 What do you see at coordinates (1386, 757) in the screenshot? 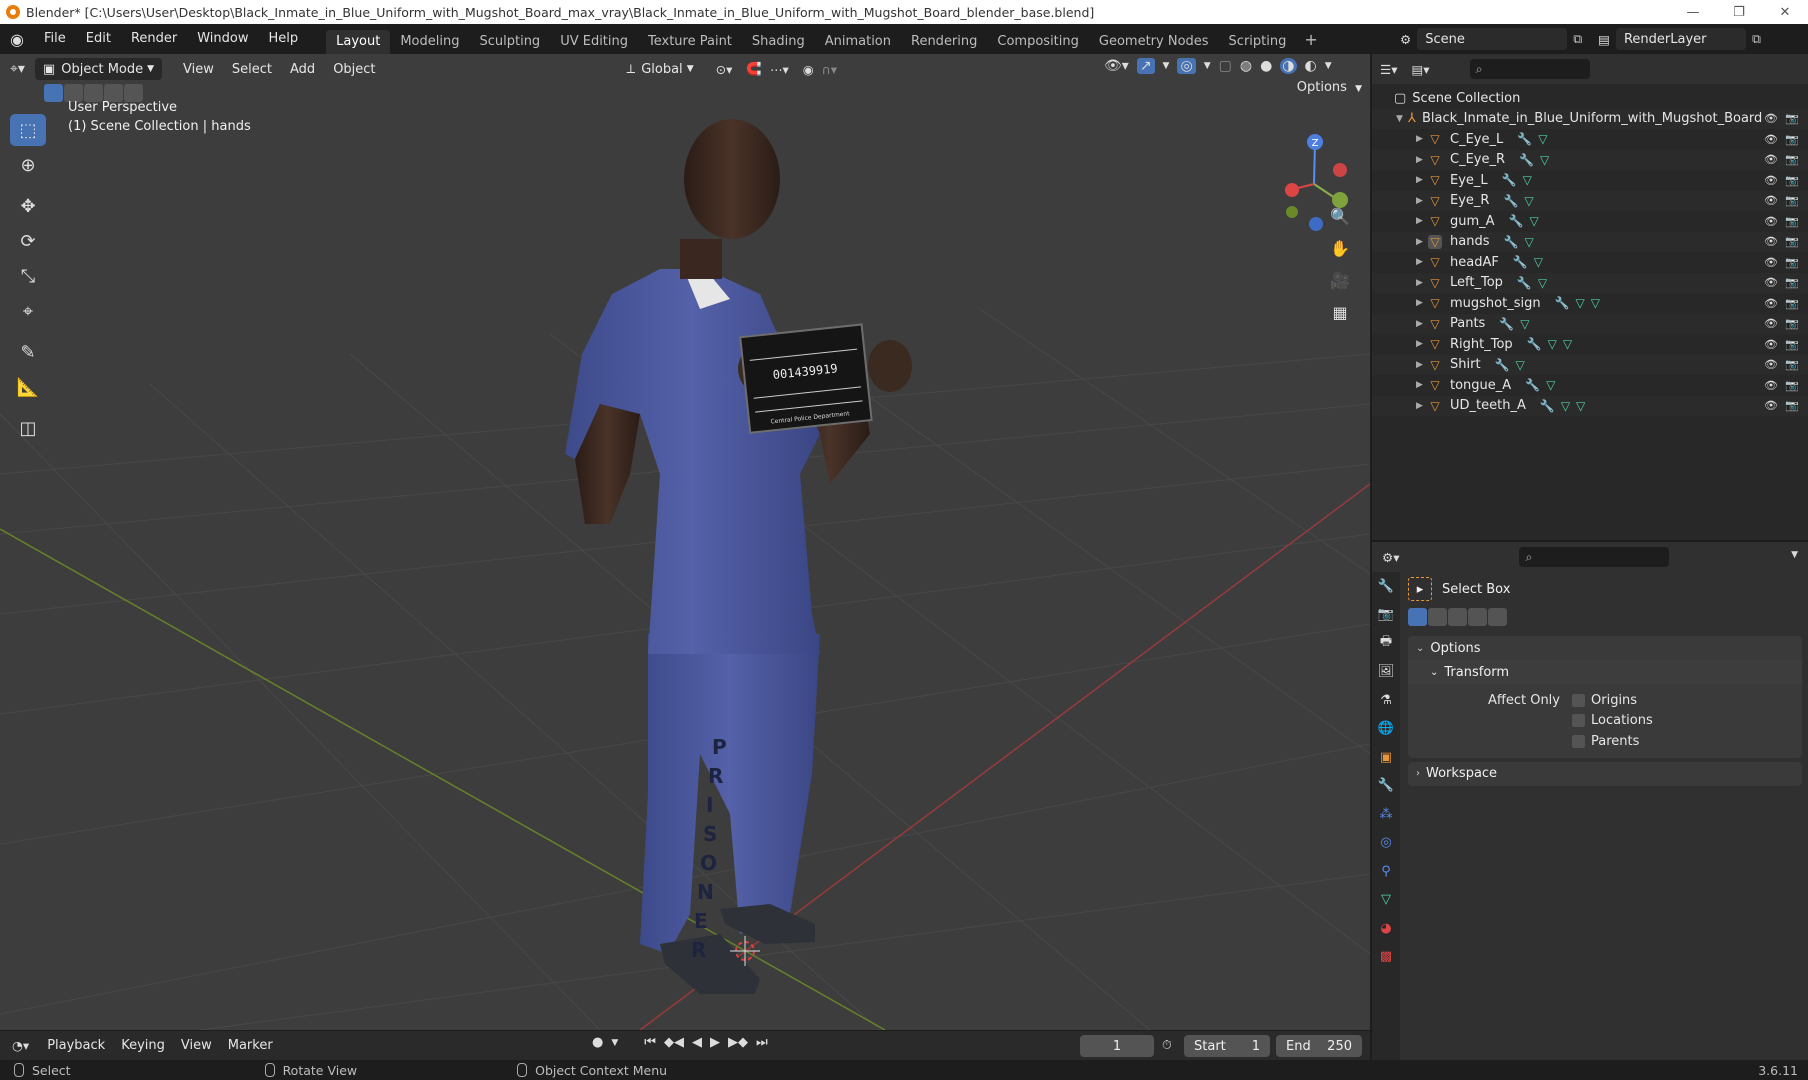
I see `object-tab-icon: ▣` at bounding box center [1386, 757].